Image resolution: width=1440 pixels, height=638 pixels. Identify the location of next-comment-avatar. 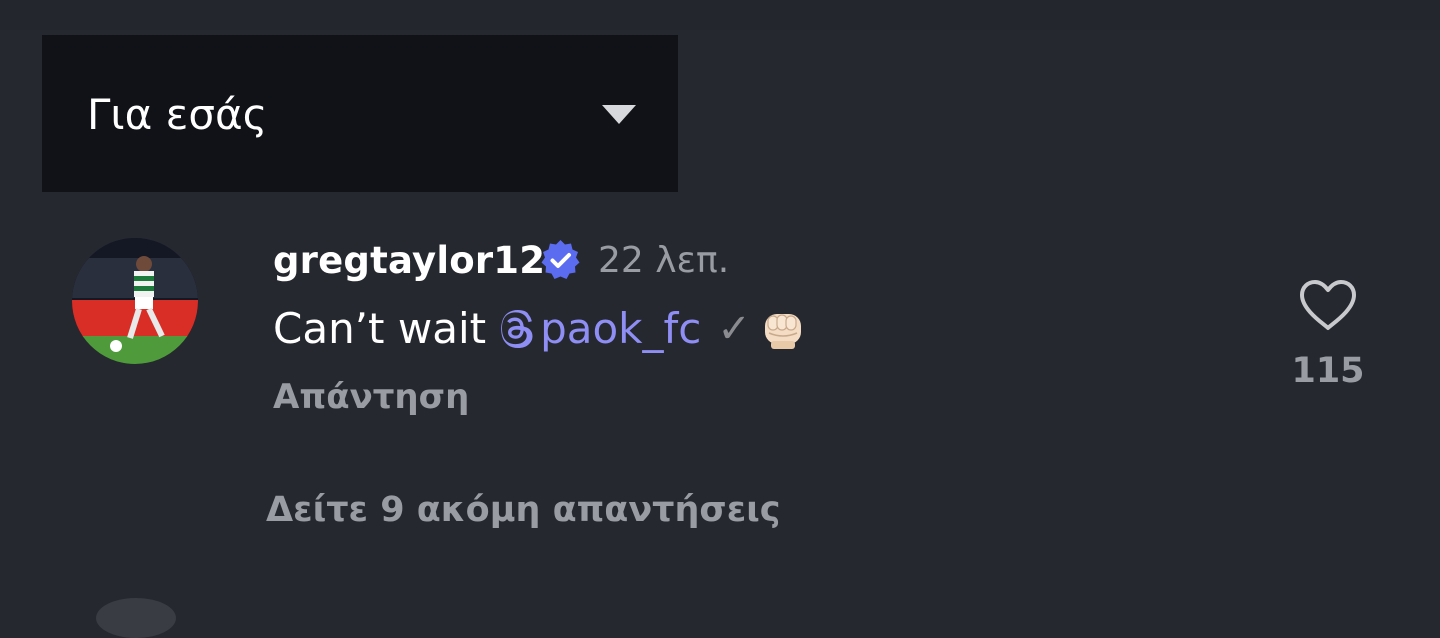
(136, 618).